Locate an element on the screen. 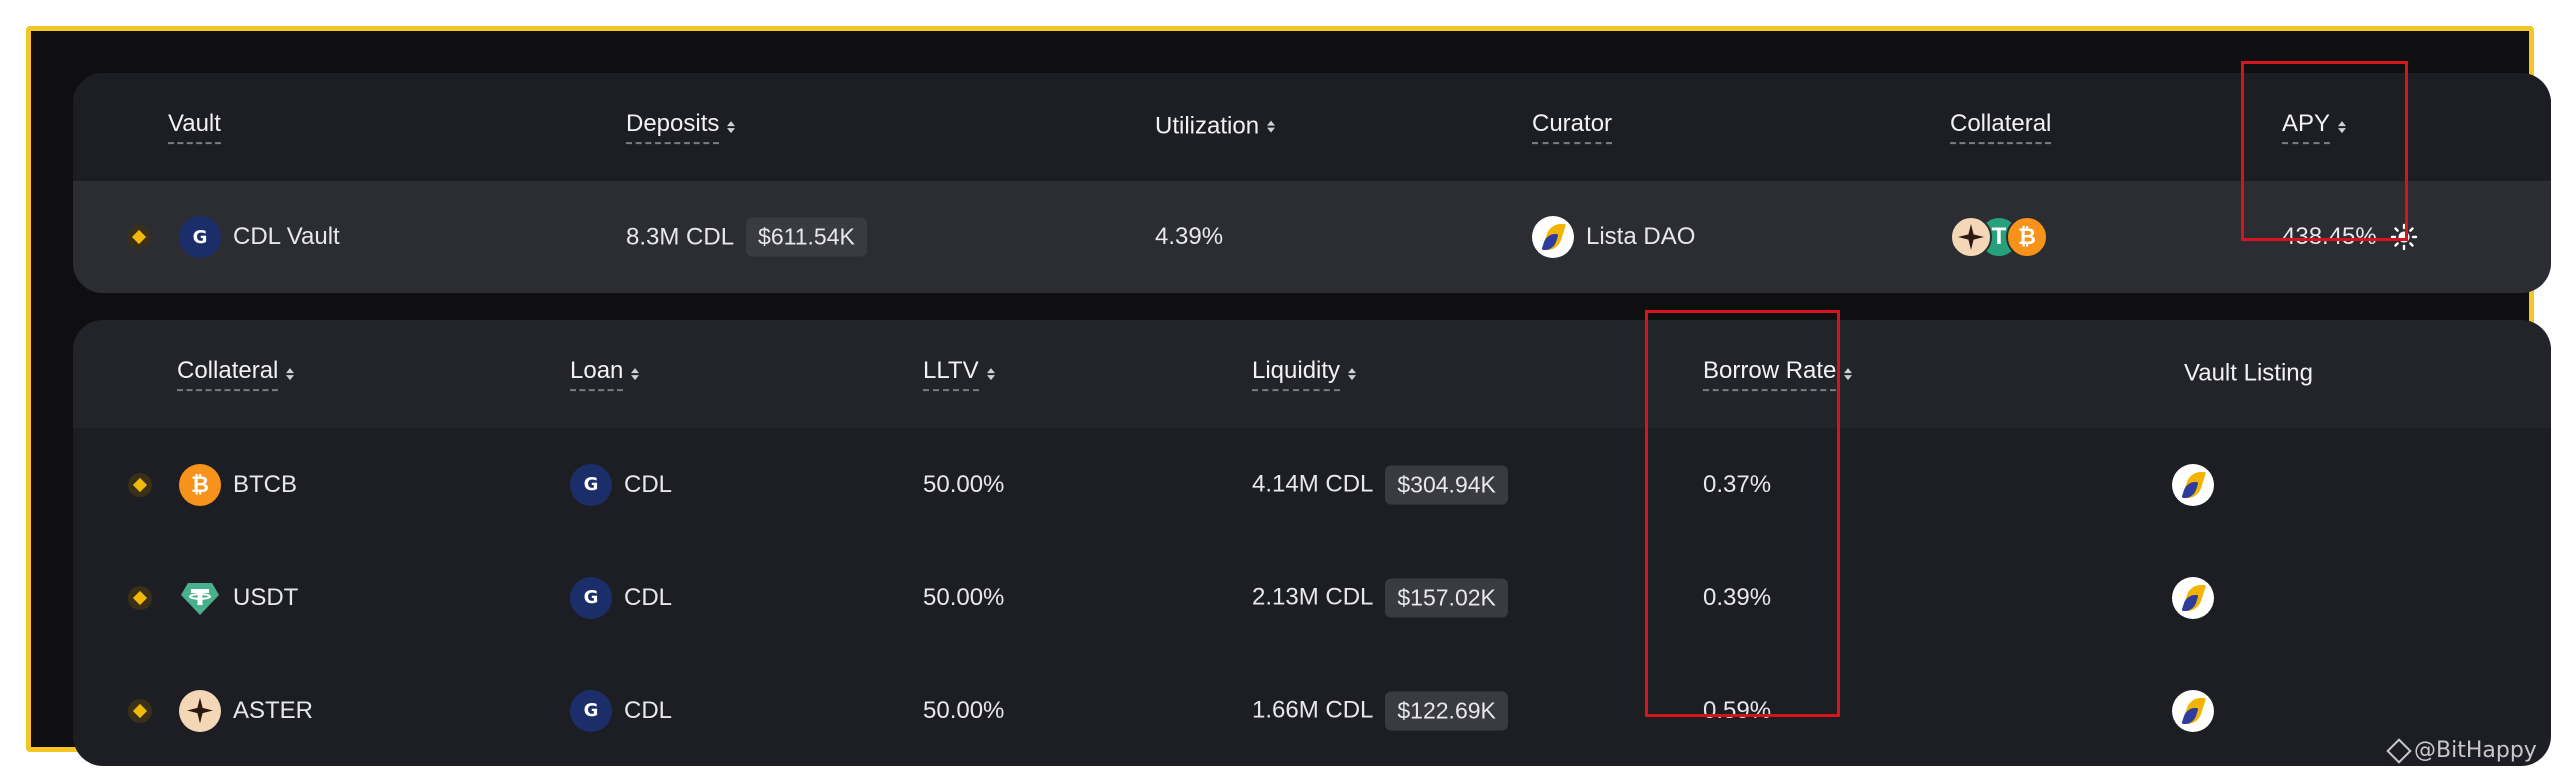 Image resolution: width=2562 pixels, height=779 pixels. watermark-logo-icon is located at coordinates (2399, 750).